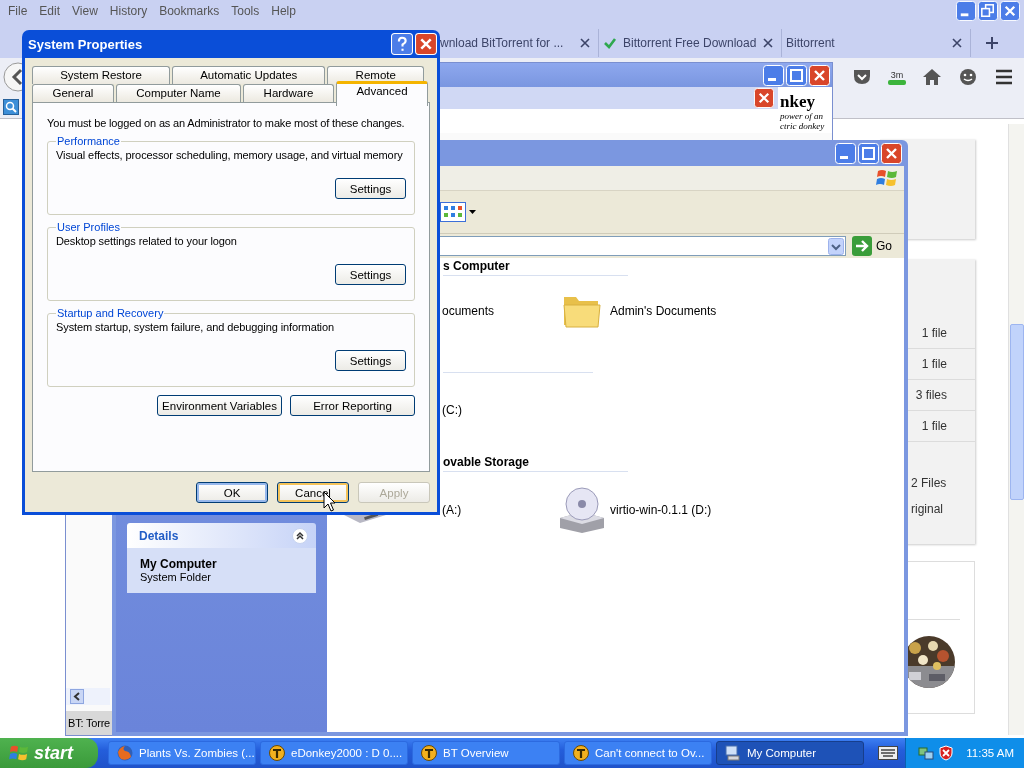 The width and height of the screenshot is (1024, 768). Describe the element at coordinates (191, 11) in the screenshot. I see `menu-item: Bookmarks` at that location.